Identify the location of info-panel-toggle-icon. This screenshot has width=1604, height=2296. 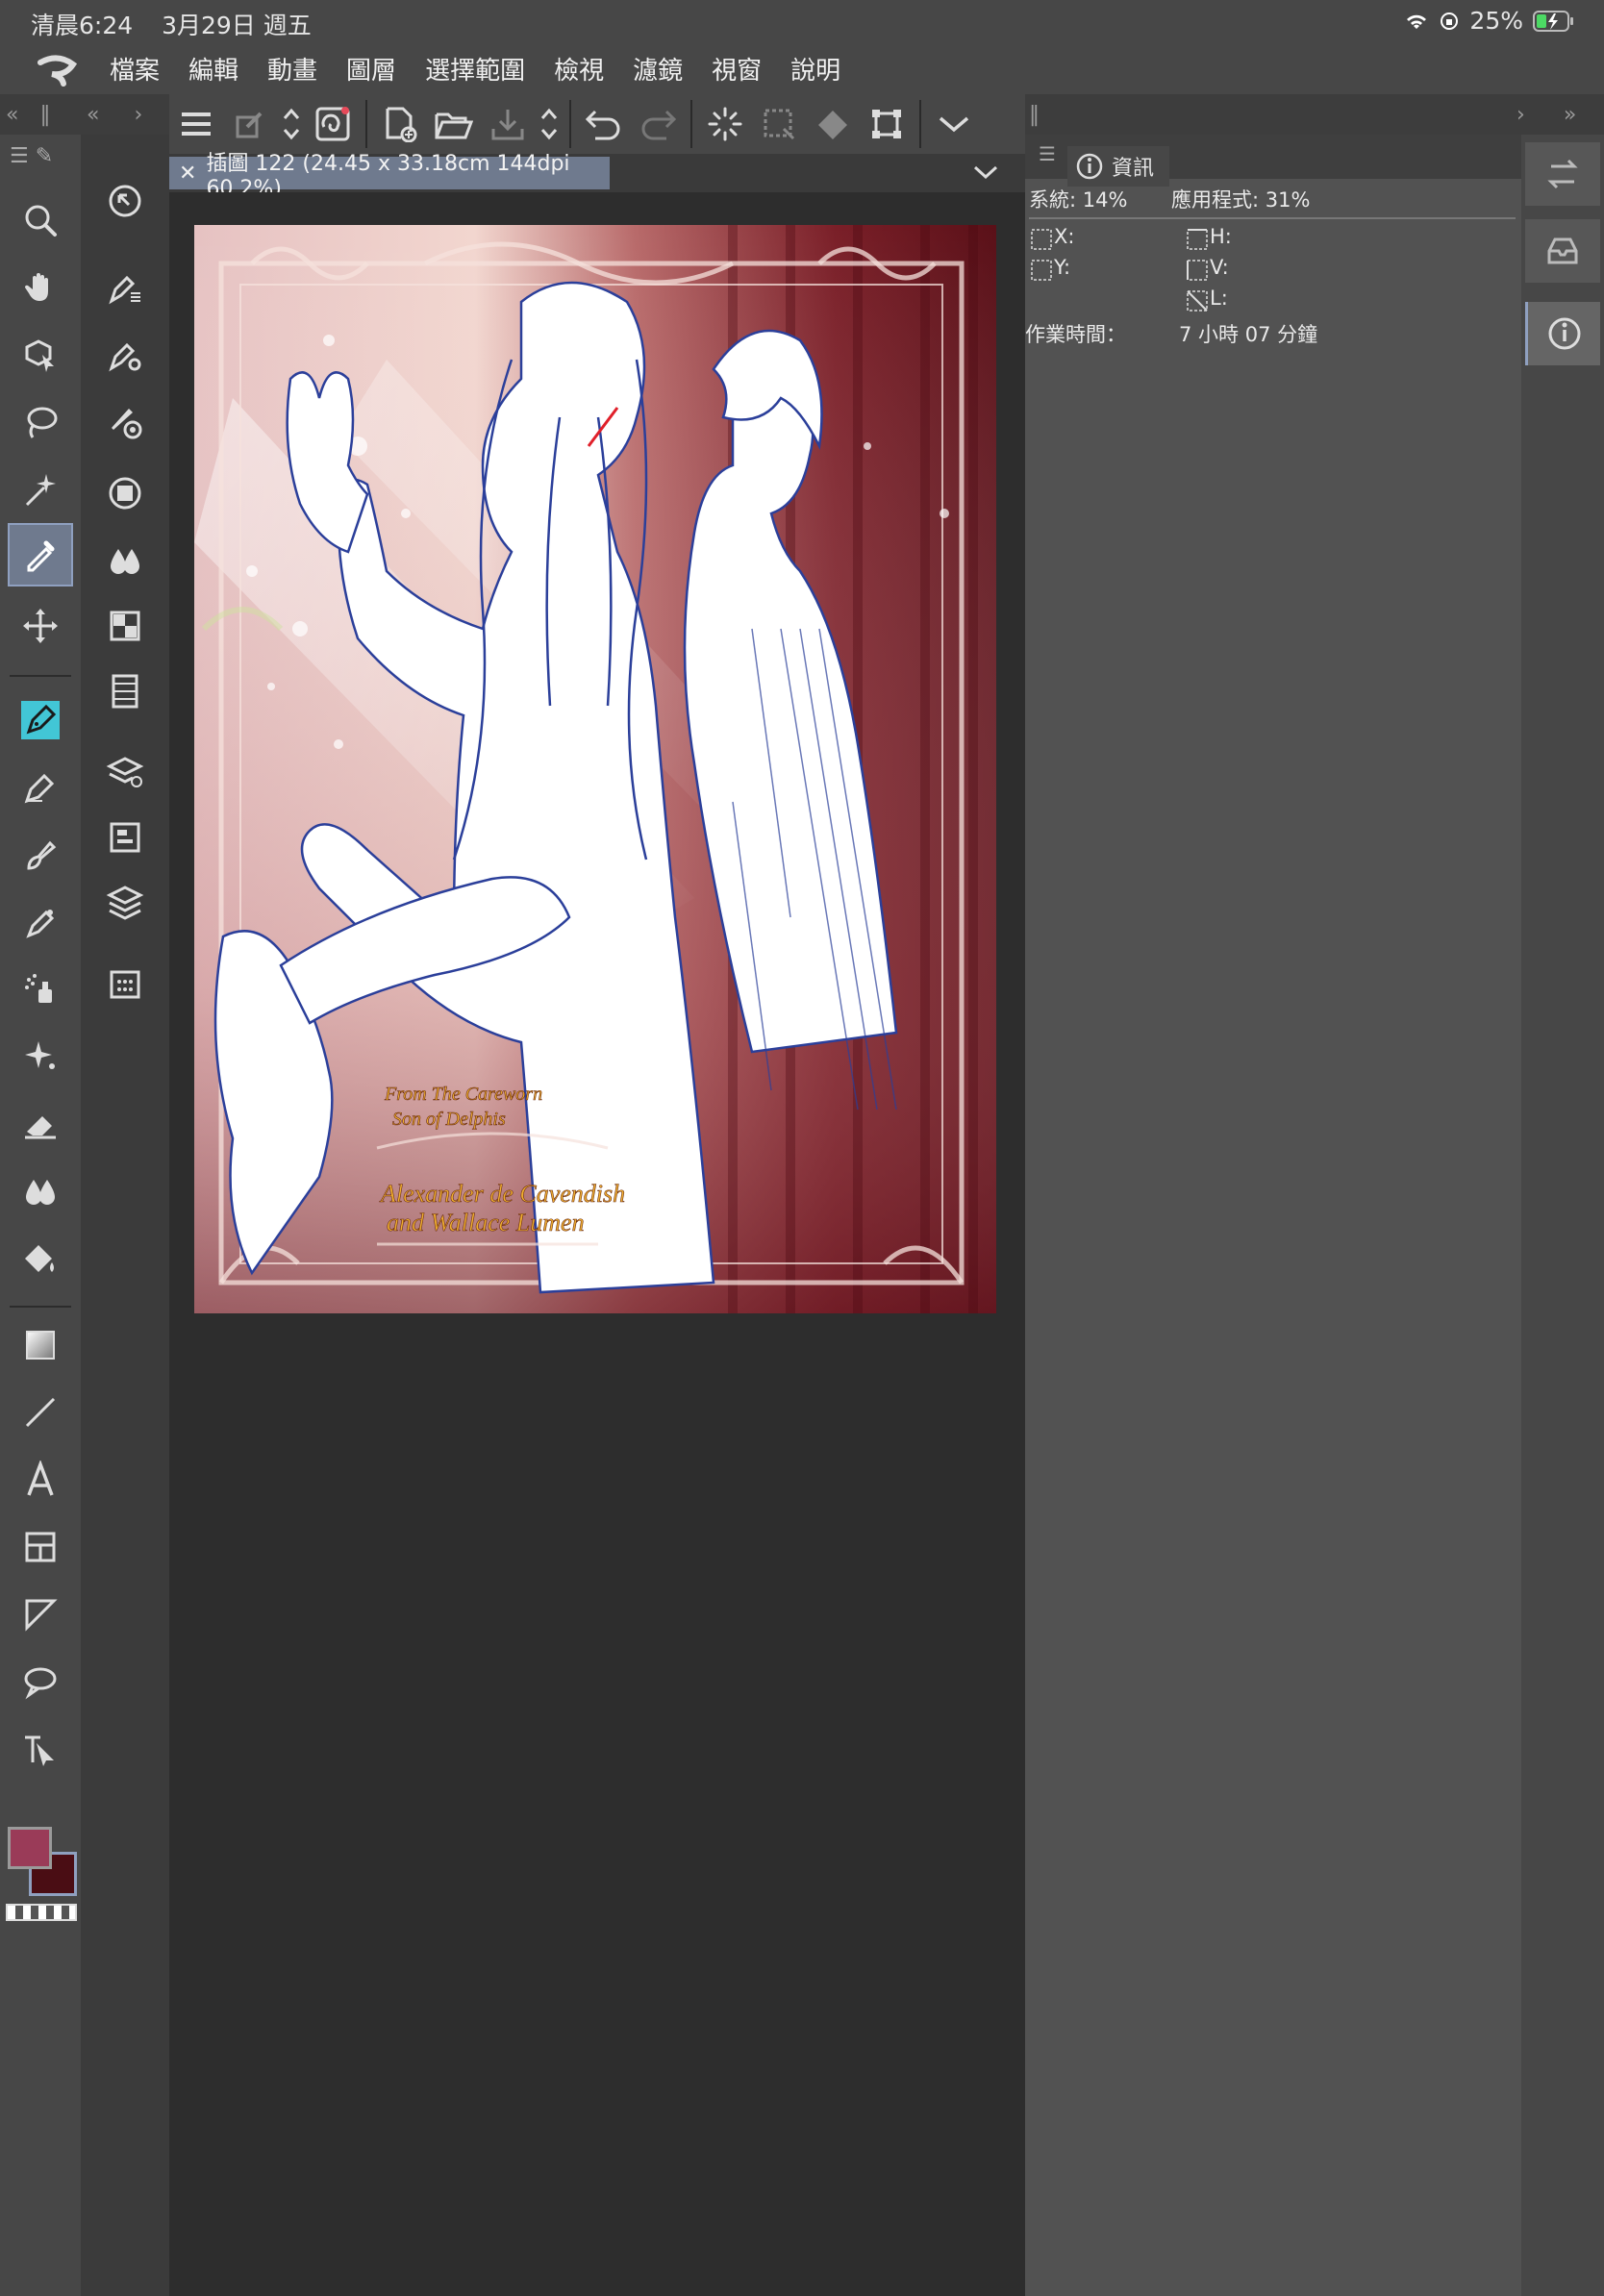
(1562, 333).